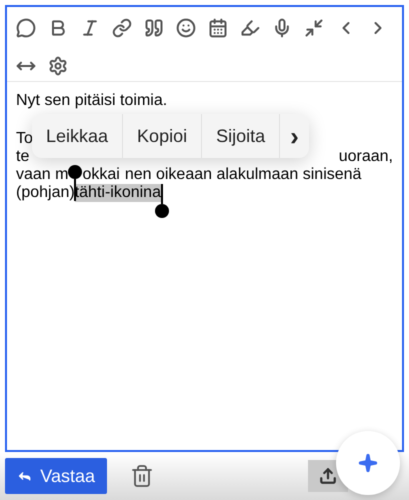  Describe the element at coordinates (243, 175) in the screenshot. I see `editor-text: nen oikeaan alakulmaan sinisenä` at that location.